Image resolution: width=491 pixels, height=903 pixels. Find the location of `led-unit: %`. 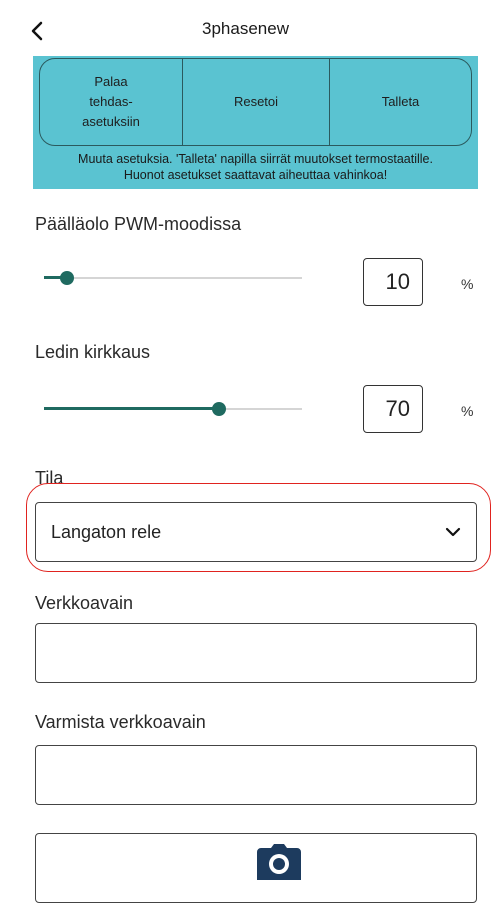

led-unit: % is located at coordinates (467, 411).